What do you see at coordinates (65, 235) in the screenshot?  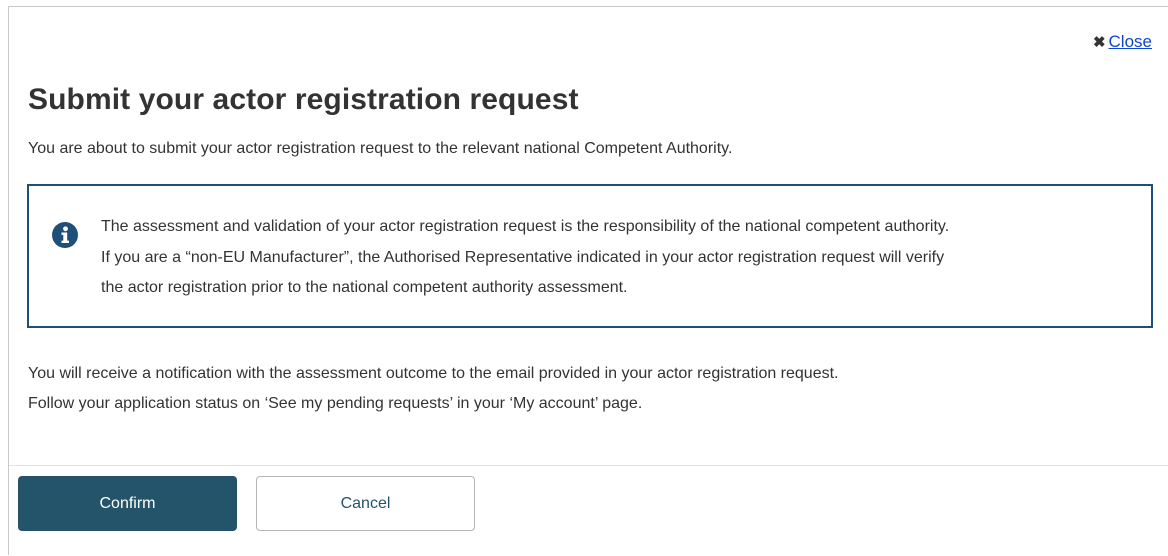 I see `info-circle-icon` at bounding box center [65, 235].